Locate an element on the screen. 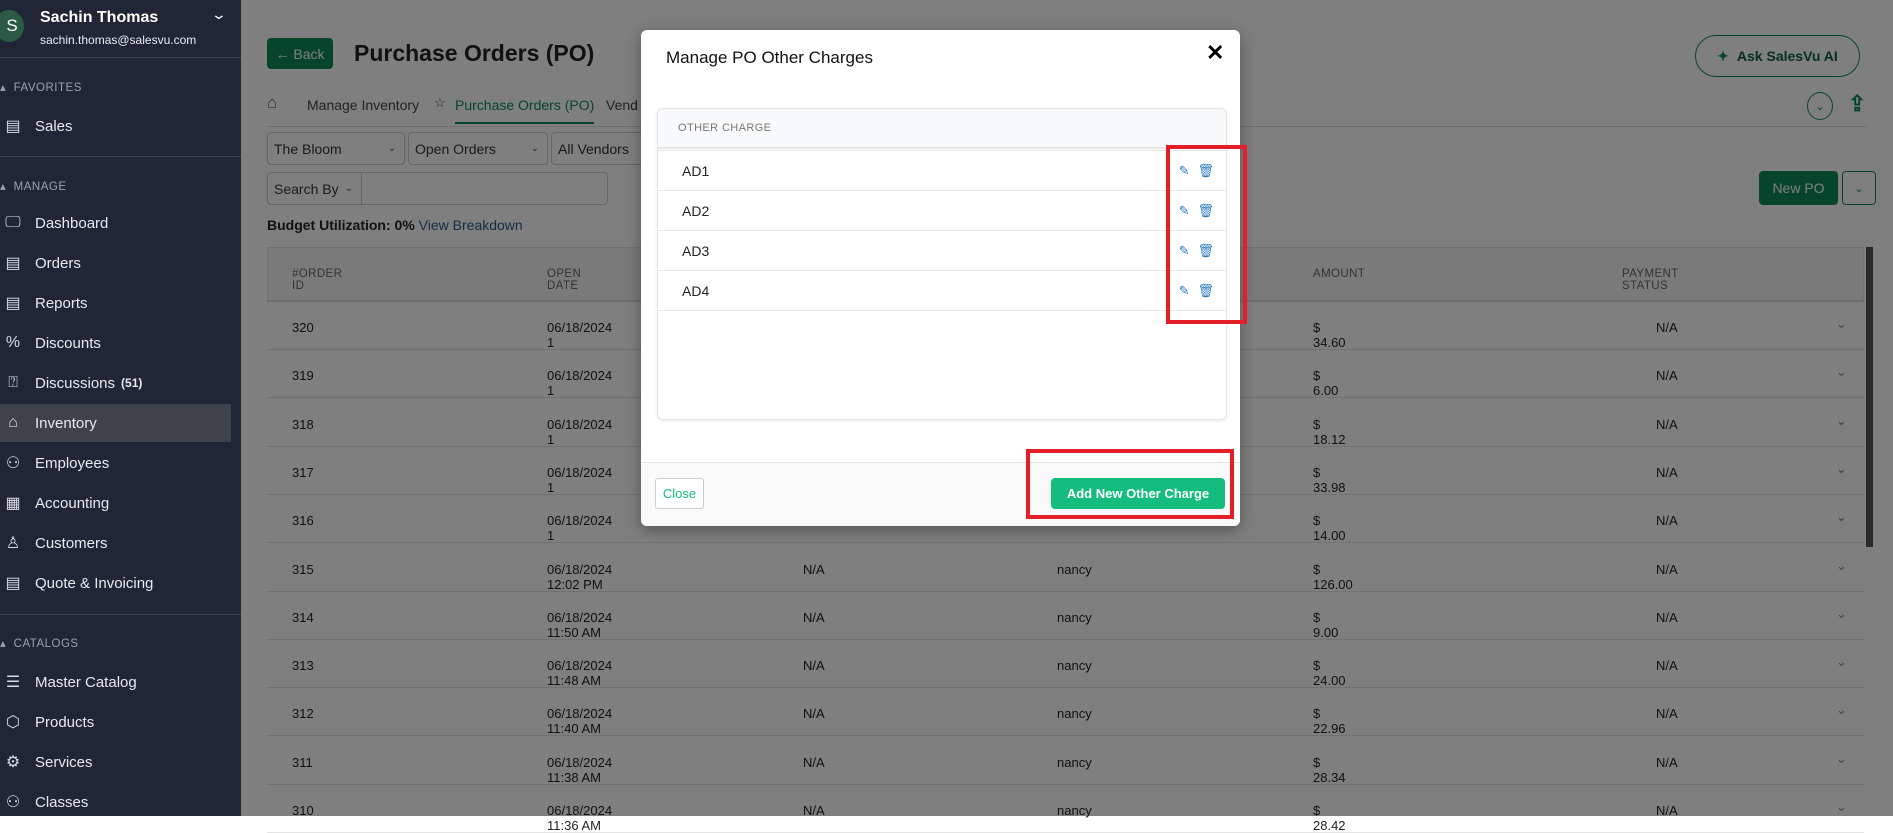 Image resolution: width=1893 pixels, height=833 pixels. invoice-icon: ▤ is located at coordinates (13, 583).